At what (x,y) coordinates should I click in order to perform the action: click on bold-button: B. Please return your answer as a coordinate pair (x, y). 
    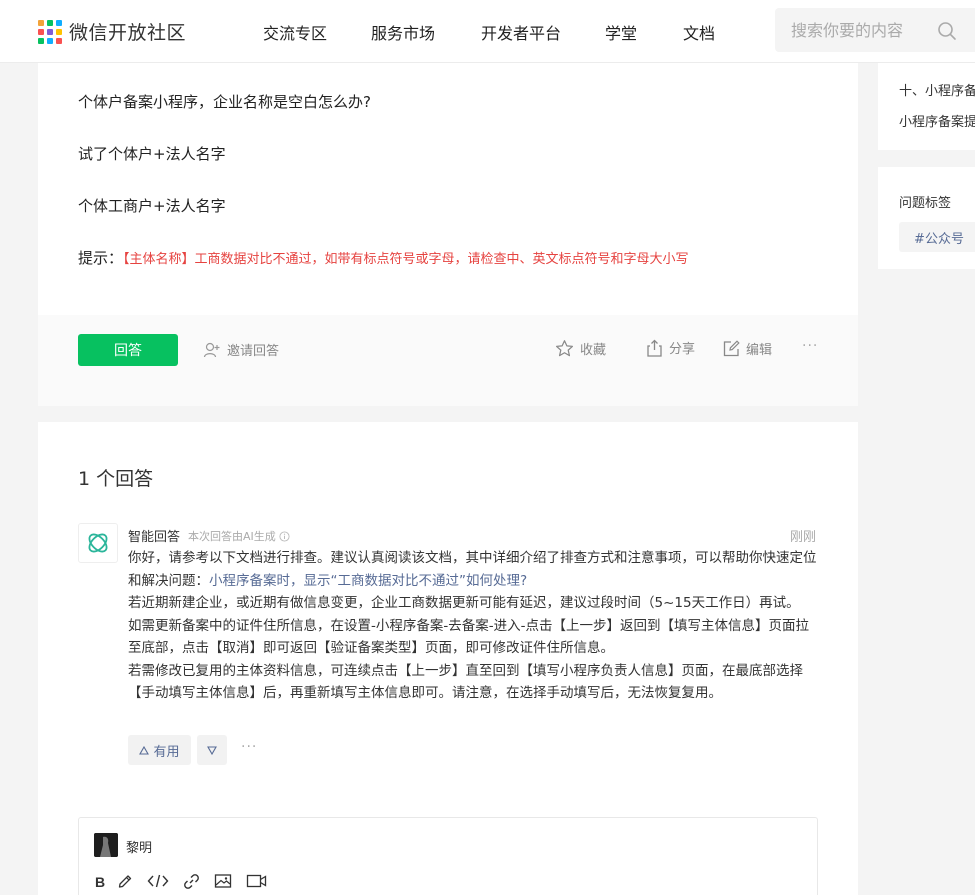
    Looking at the image, I should click on (100, 882).